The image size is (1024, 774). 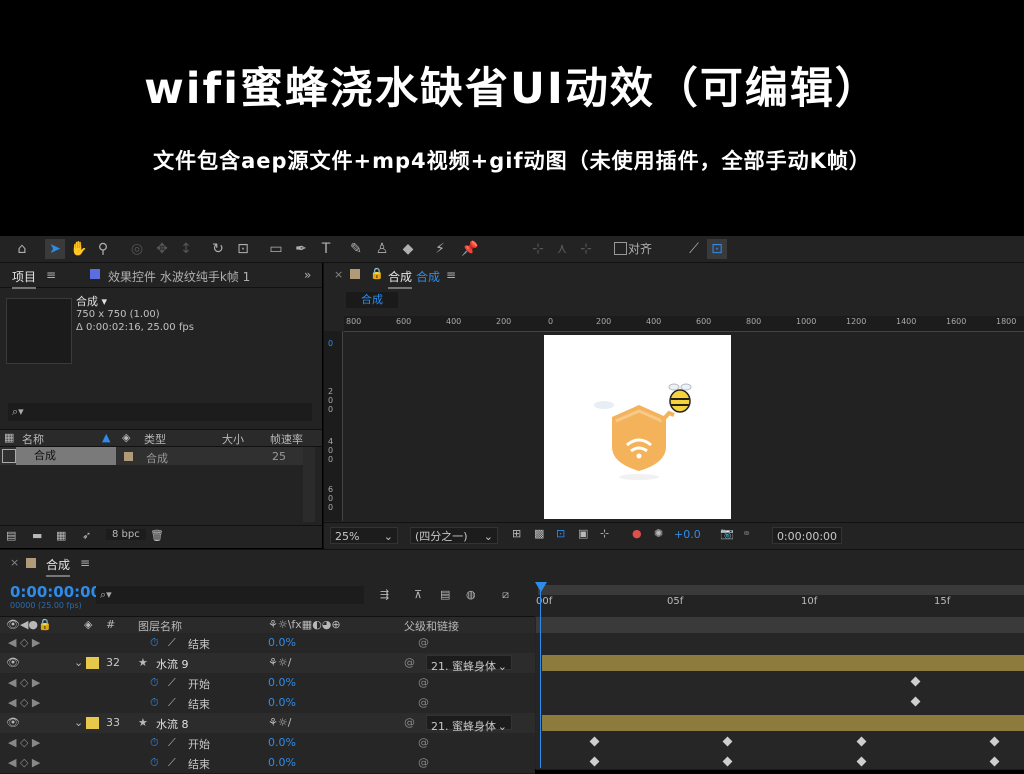 I want to click on snapping-icon: ⟋, so click(x=694, y=249).